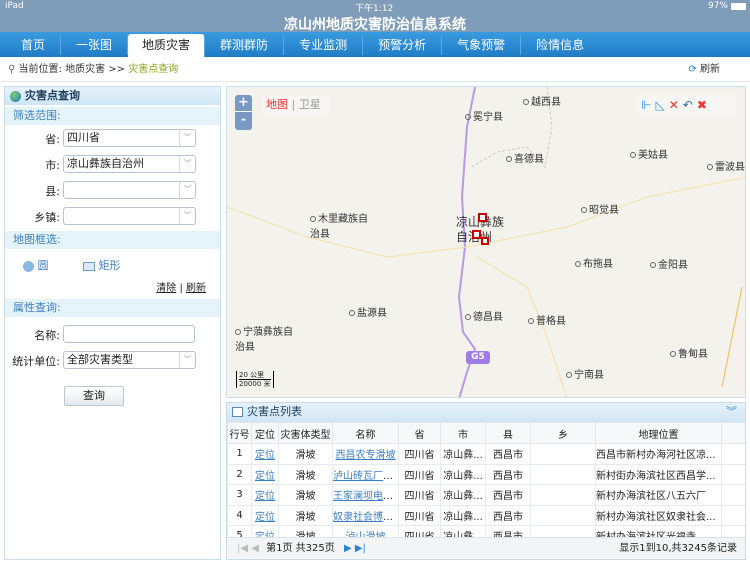 The width and height of the screenshot is (750, 563). I want to click on column-header: 地理位置, so click(658, 433).